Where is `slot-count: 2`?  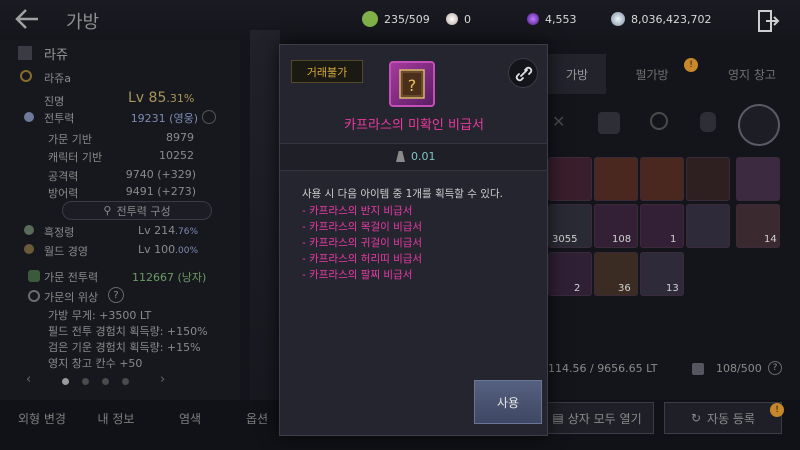
slot-count: 2 is located at coordinates (577, 288).